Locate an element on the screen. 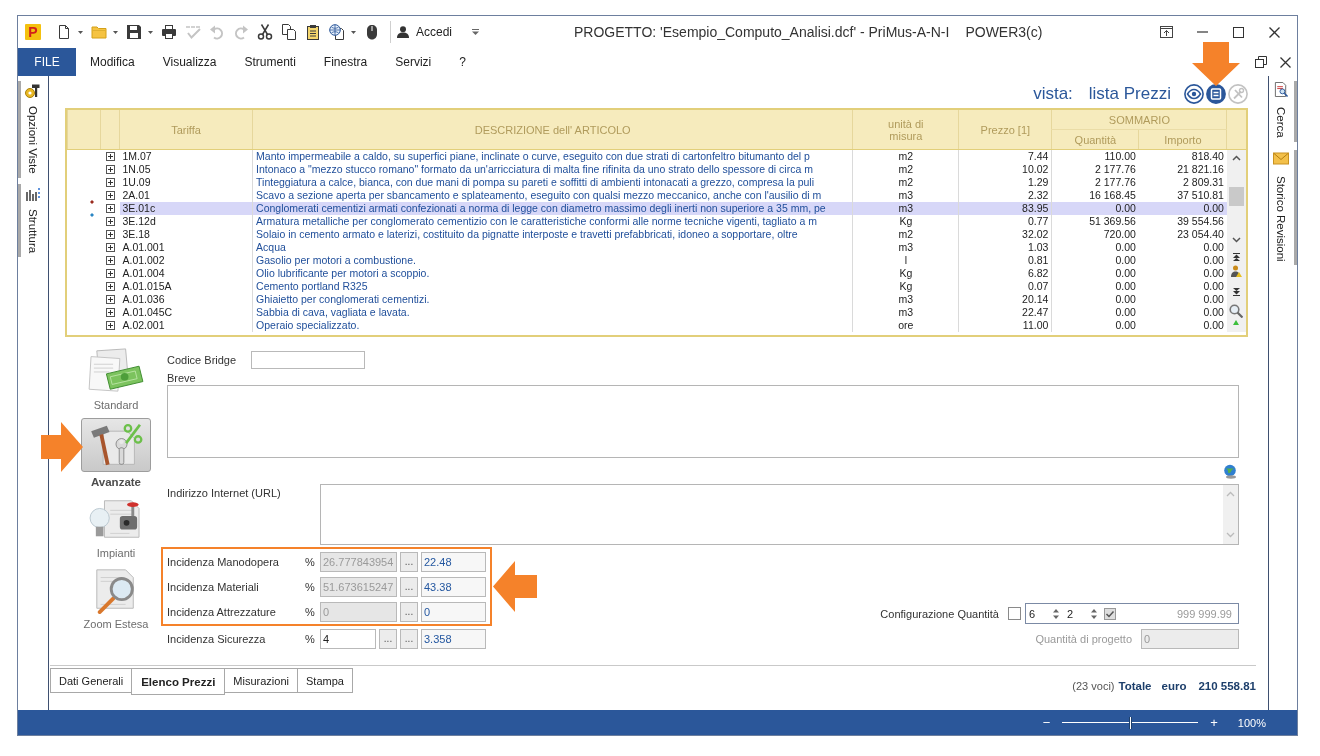 Image resolution: width=1320 pixels, height=756 pixels. table-cell: Kg is located at coordinates (905, 273).